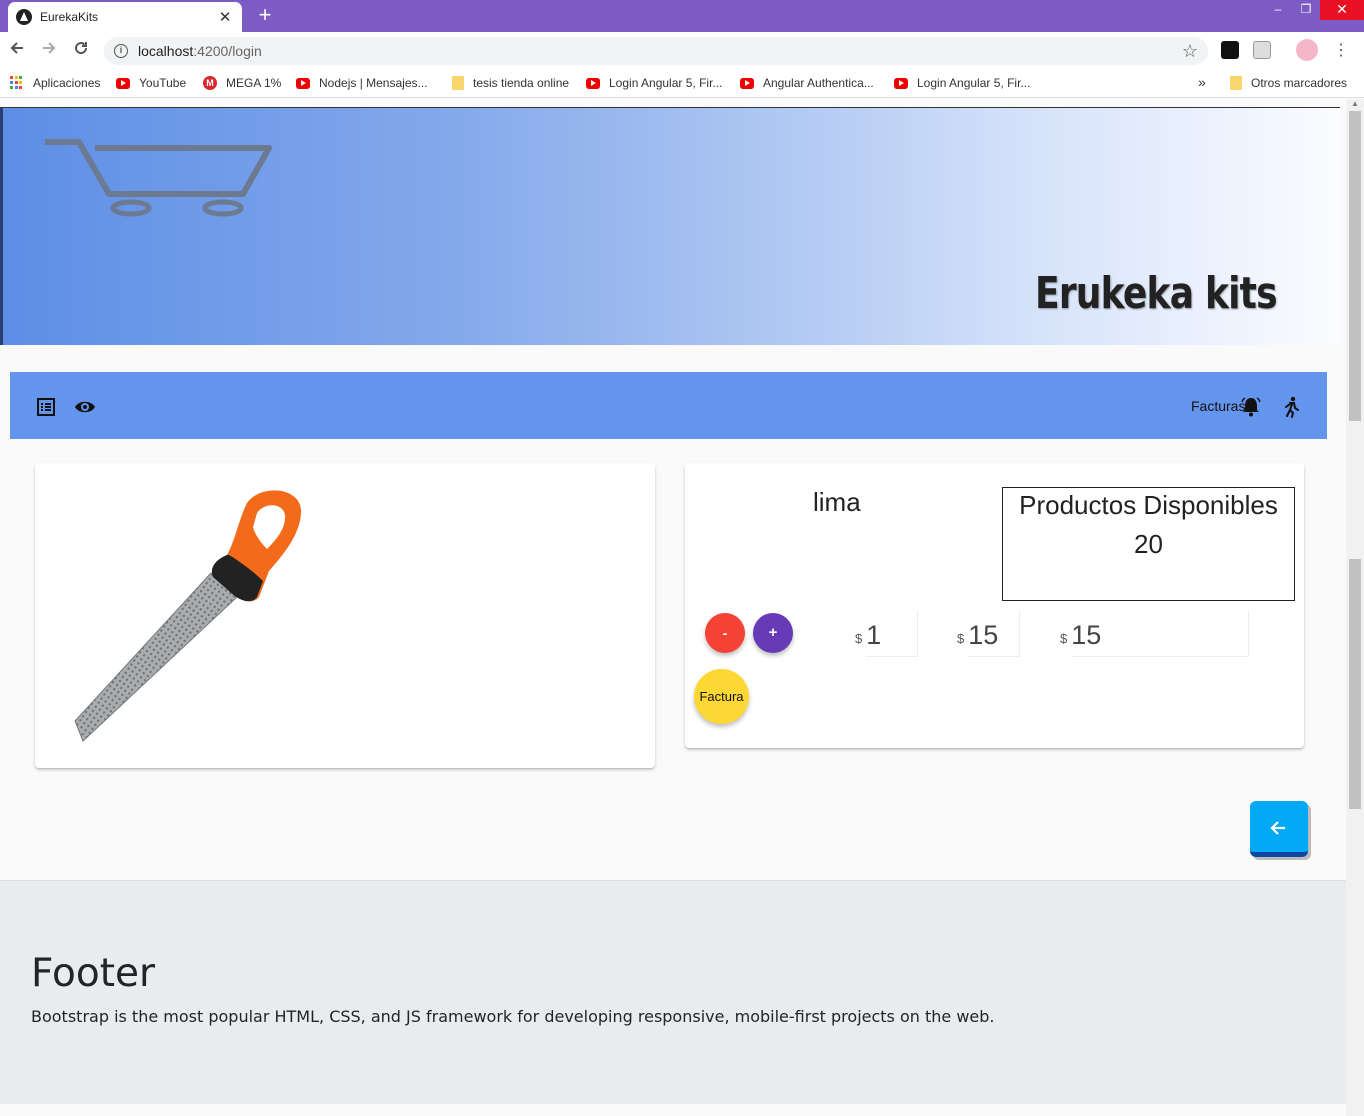  What do you see at coordinates (17, 83) in the screenshot?
I see `apps-icon` at bounding box center [17, 83].